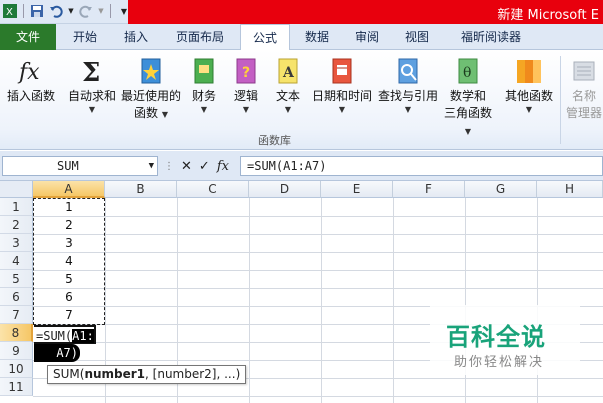 Image resolution: width=603 pixels, height=403 pixels. I want to click on text-book-icon: A, so click(288, 71).